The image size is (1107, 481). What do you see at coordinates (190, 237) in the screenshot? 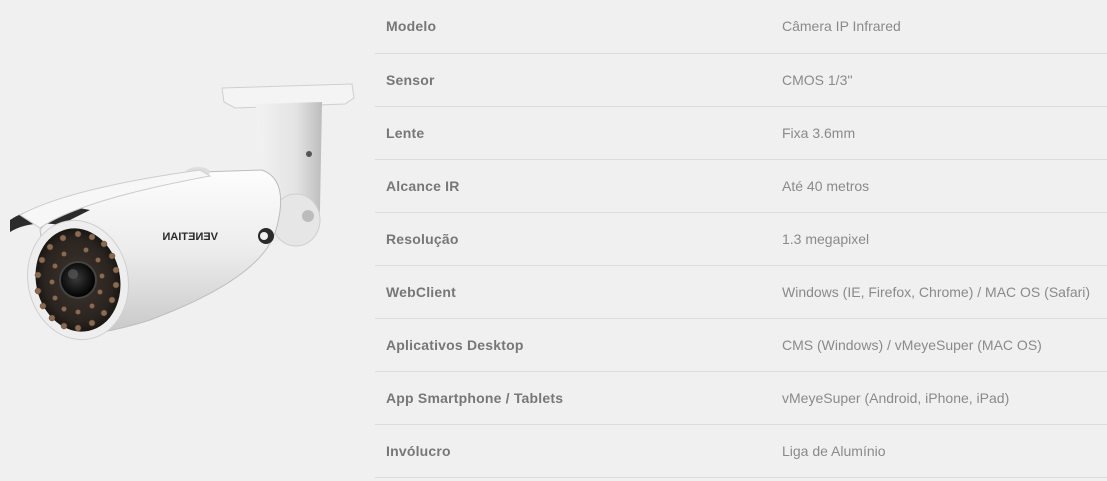
I see `brand-text: VENETIAN` at bounding box center [190, 237].